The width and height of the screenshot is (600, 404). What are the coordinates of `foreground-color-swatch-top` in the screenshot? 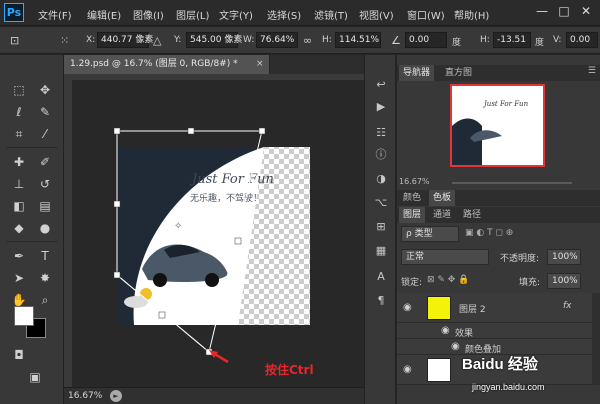 It's located at (24, 316).